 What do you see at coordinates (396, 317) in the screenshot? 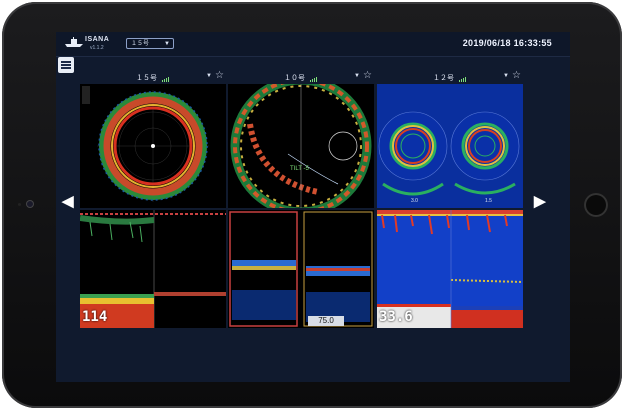
I see `depth-readout: 33.6` at bounding box center [396, 317].